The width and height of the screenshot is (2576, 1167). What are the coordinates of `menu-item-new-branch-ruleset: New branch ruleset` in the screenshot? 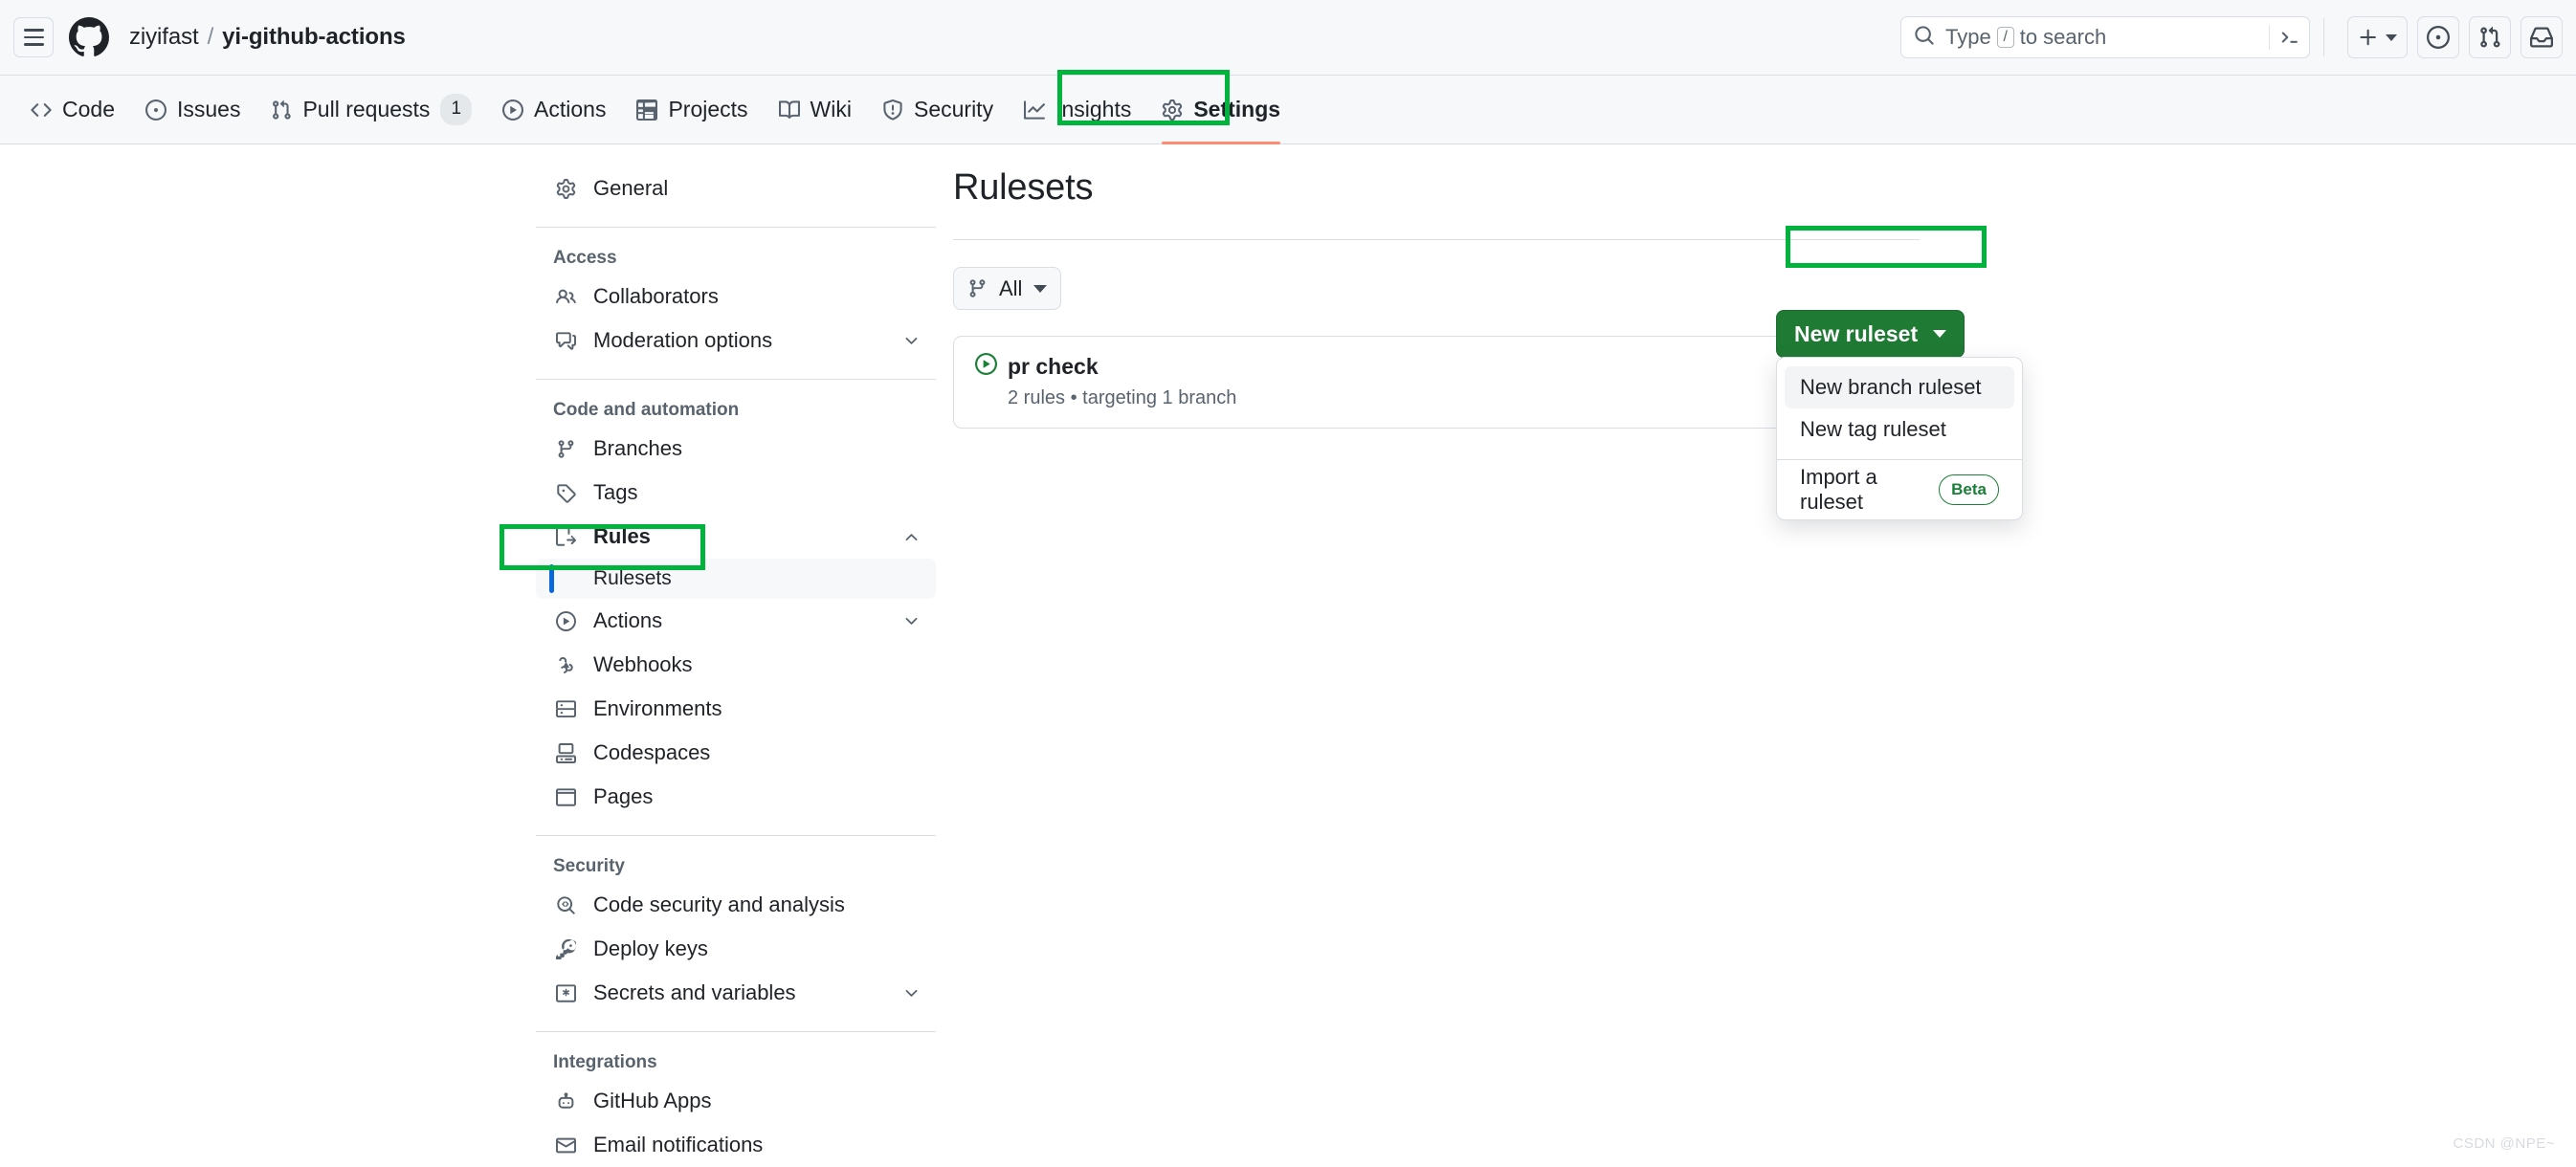 It's located at (1899, 387).